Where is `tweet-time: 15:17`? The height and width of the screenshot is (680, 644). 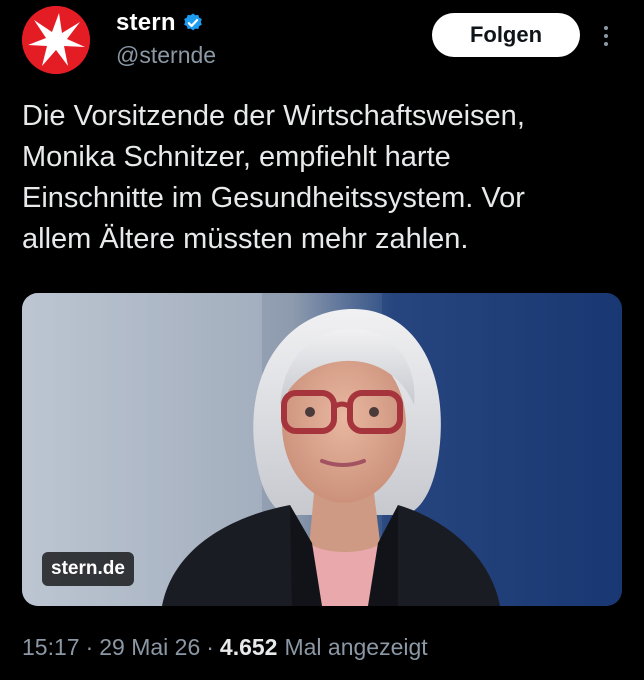 tweet-time: 15:17 is located at coordinates (51, 647).